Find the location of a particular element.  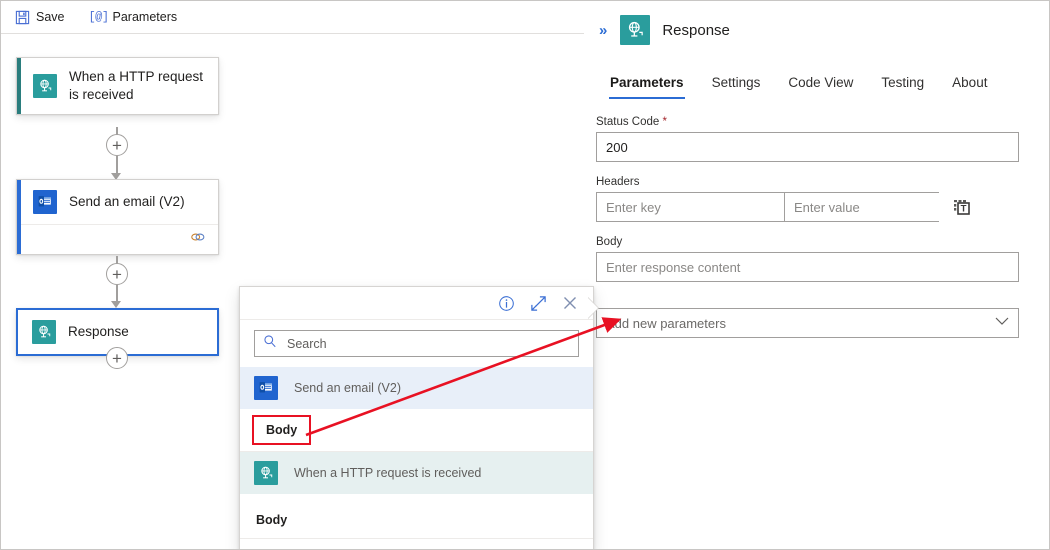

search-input: Search is located at coordinates (416, 343).